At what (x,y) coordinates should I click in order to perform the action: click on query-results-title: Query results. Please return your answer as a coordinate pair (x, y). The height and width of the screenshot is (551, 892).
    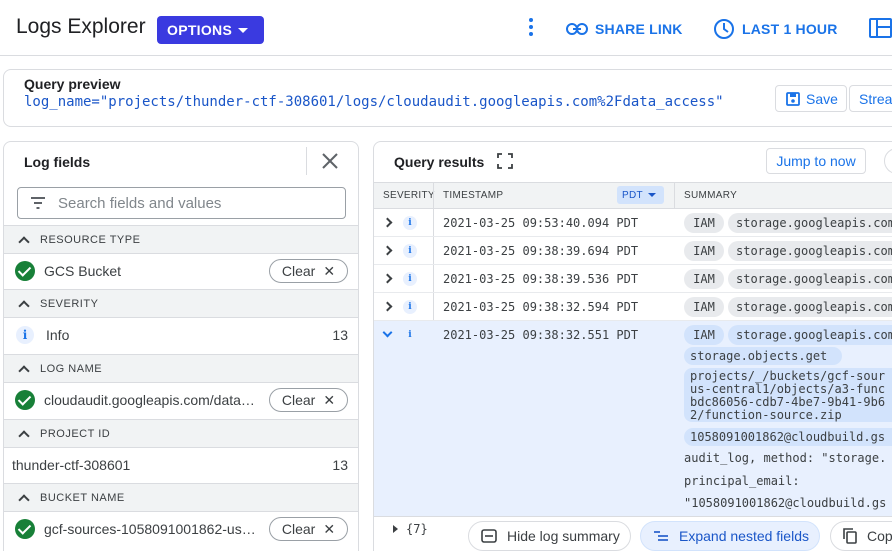
    Looking at the image, I should click on (439, 162).